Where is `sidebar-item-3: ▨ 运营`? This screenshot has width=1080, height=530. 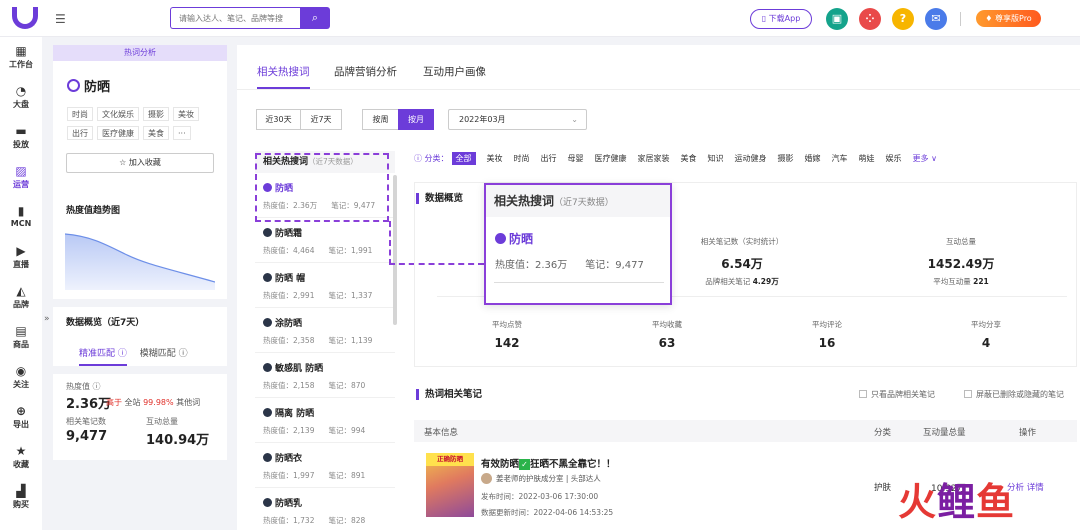 sidebar-item-3: ▨ 运营 is located at coordinates (21, 177).